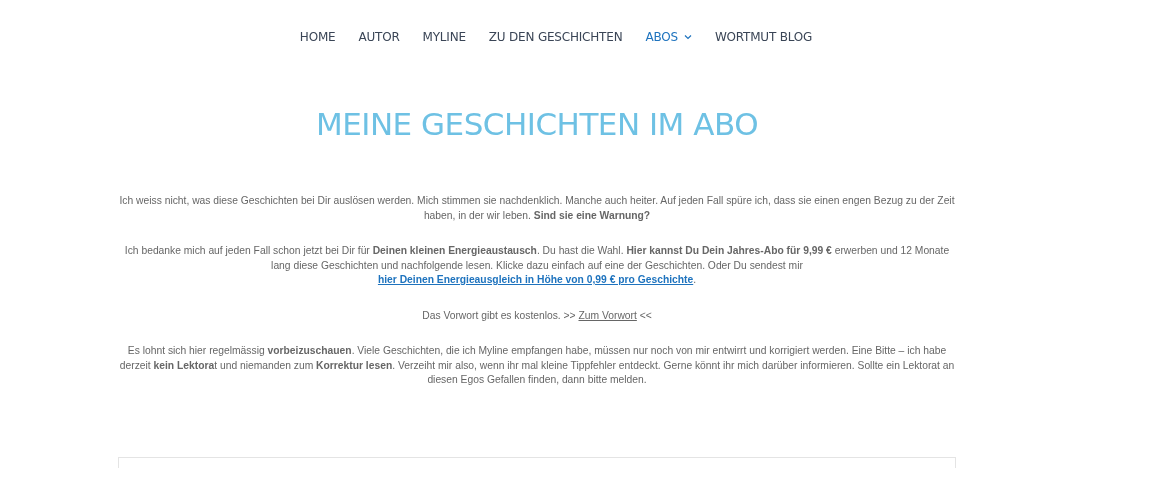 This screenshot has width=1150, height=489. What do you see at coordinates (537, 124) in the screenshot?
I see `page-heading: MEINE GESCHICHTEN IM ABO` at bounding box center [537, 124].